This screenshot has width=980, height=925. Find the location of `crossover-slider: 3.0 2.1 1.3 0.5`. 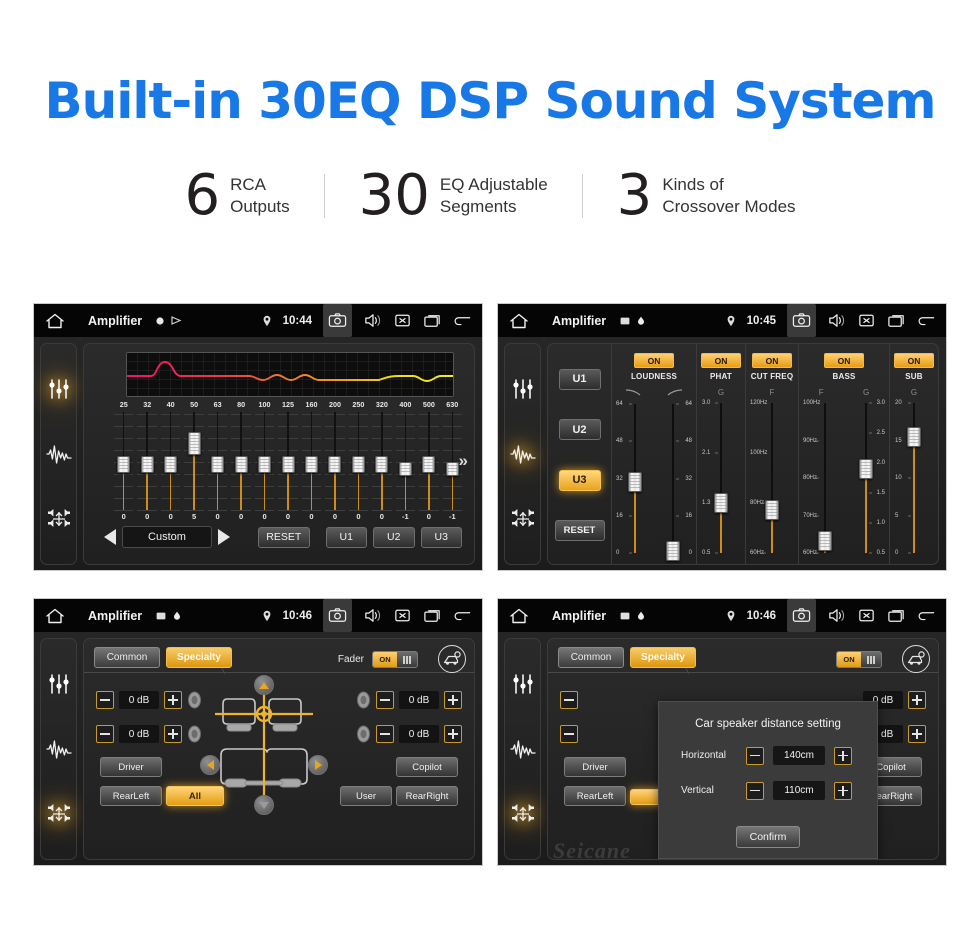

crossover-slider: 3.0 2.1 1.3 0.5 is located at coordinates (721, 478).